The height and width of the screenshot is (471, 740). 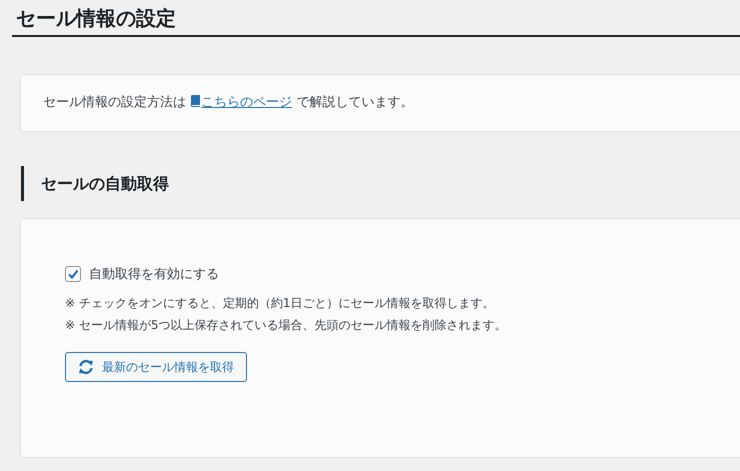 What do you see at coordinates (241, 102) in the screenshot?
I see `page-link: こちらのページ` at bounding box center [241, 102].